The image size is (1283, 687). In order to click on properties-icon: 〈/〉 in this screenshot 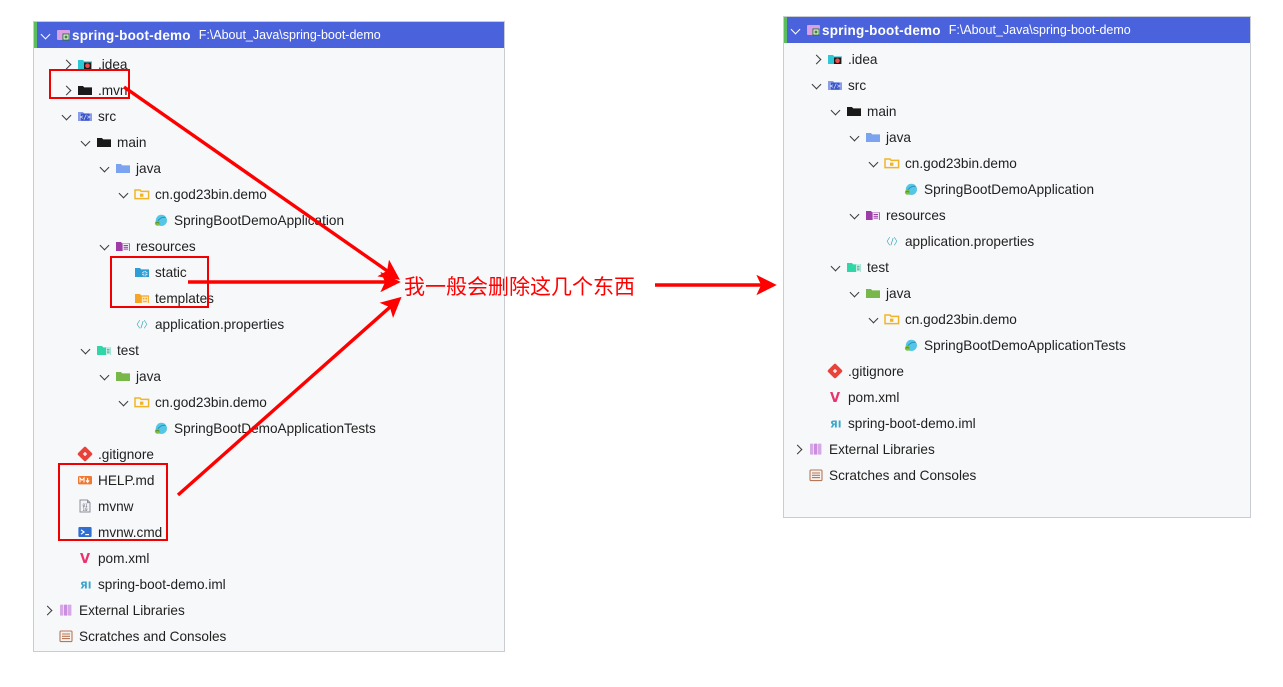, I will do `click(142, 324)`.